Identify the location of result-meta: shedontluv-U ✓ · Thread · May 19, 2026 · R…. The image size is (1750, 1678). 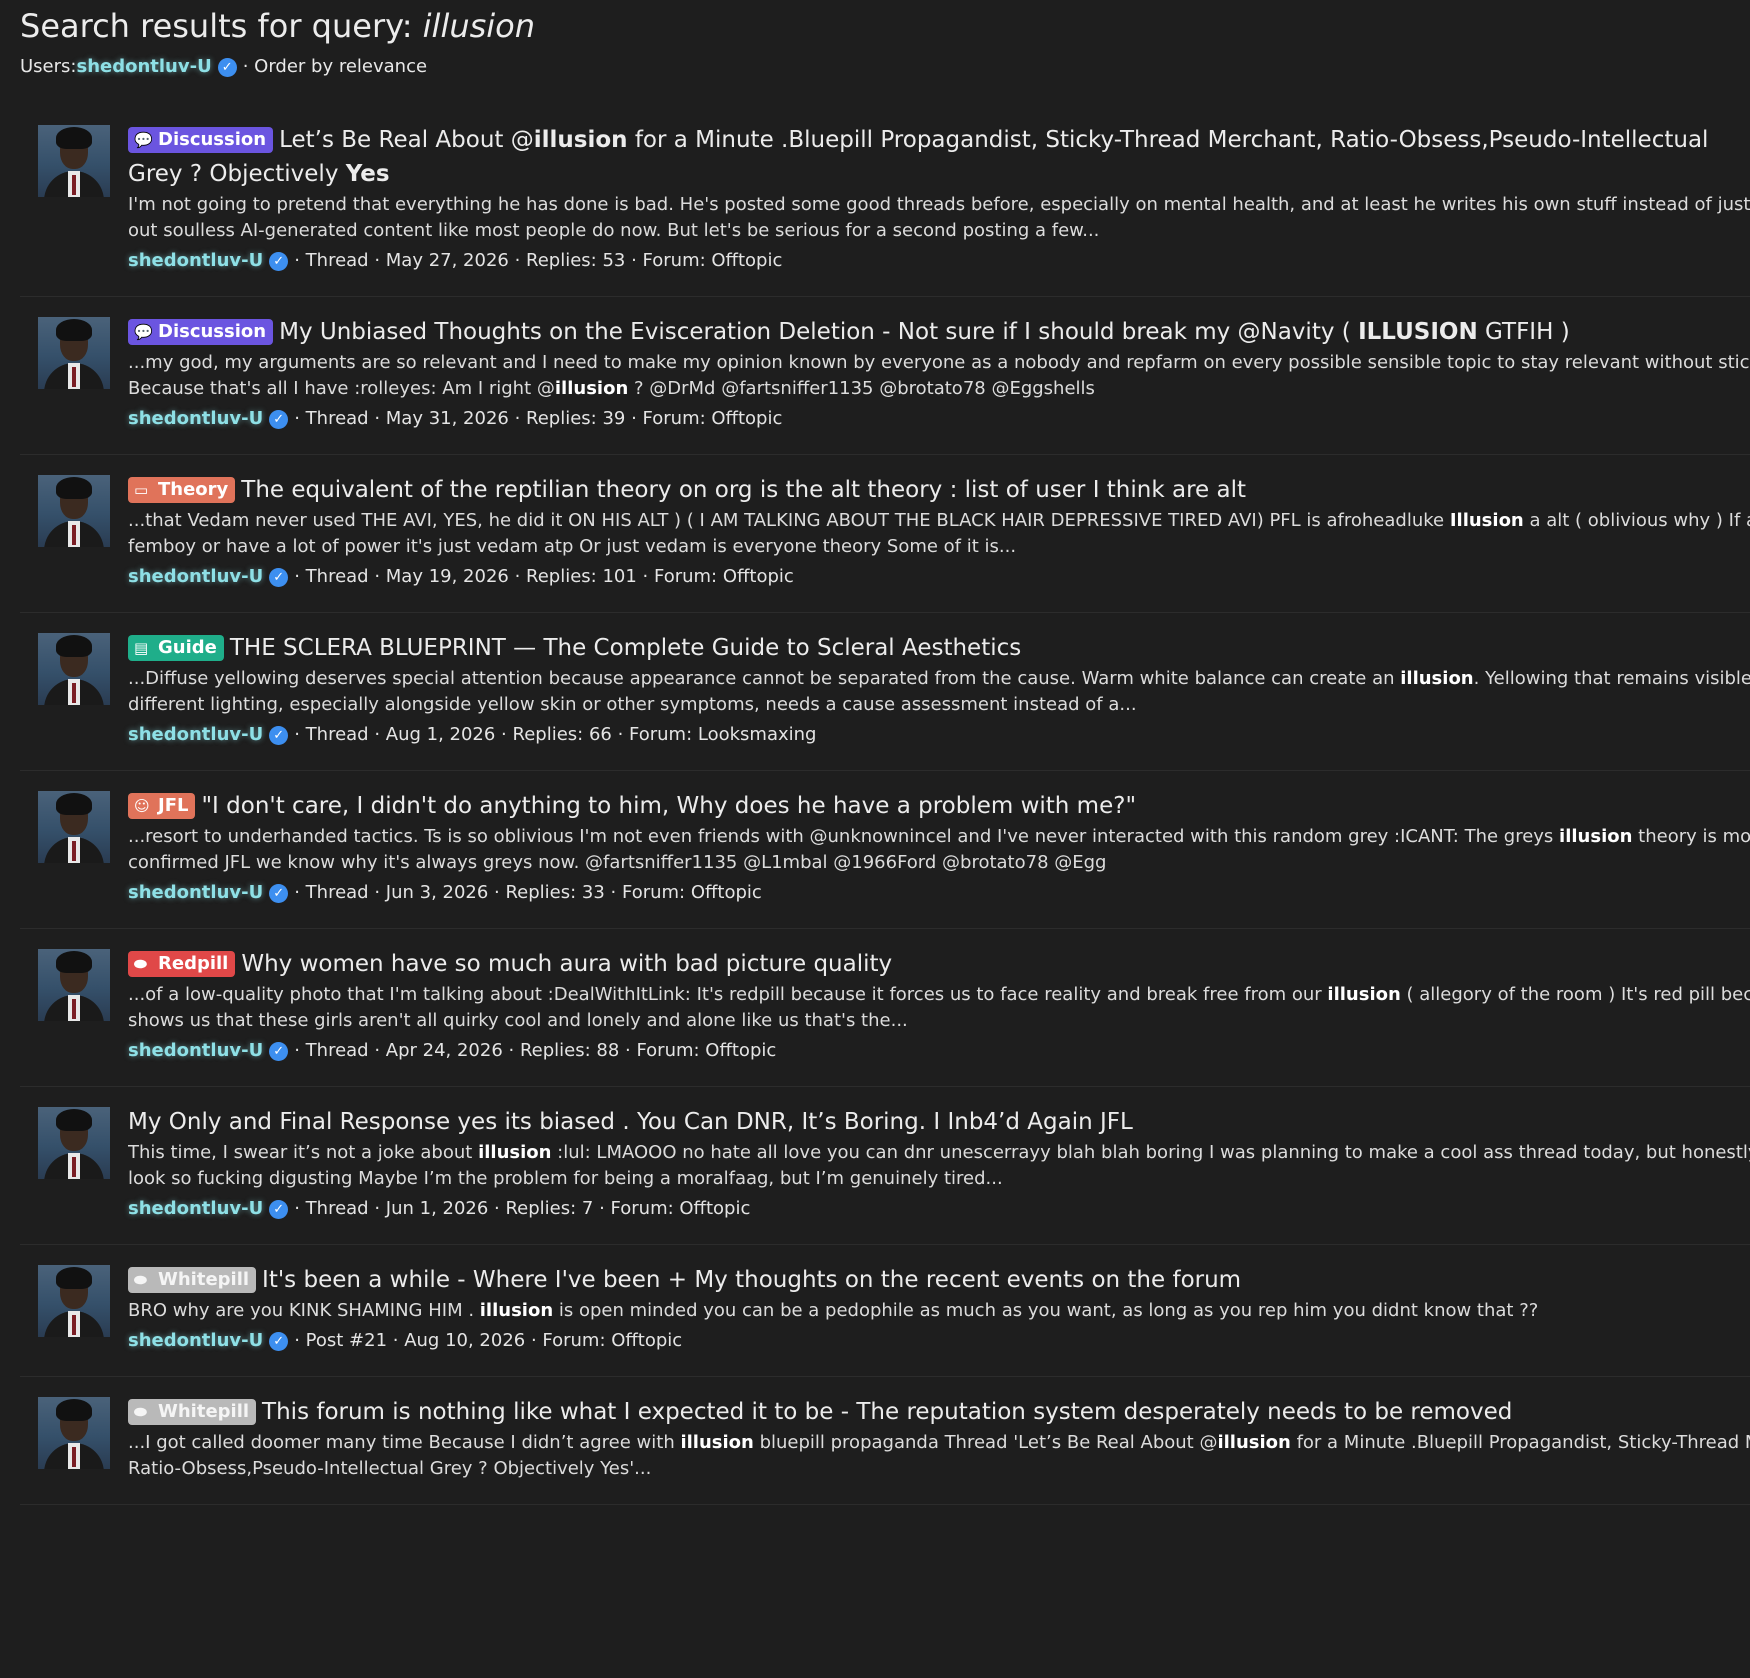
(939, 577).